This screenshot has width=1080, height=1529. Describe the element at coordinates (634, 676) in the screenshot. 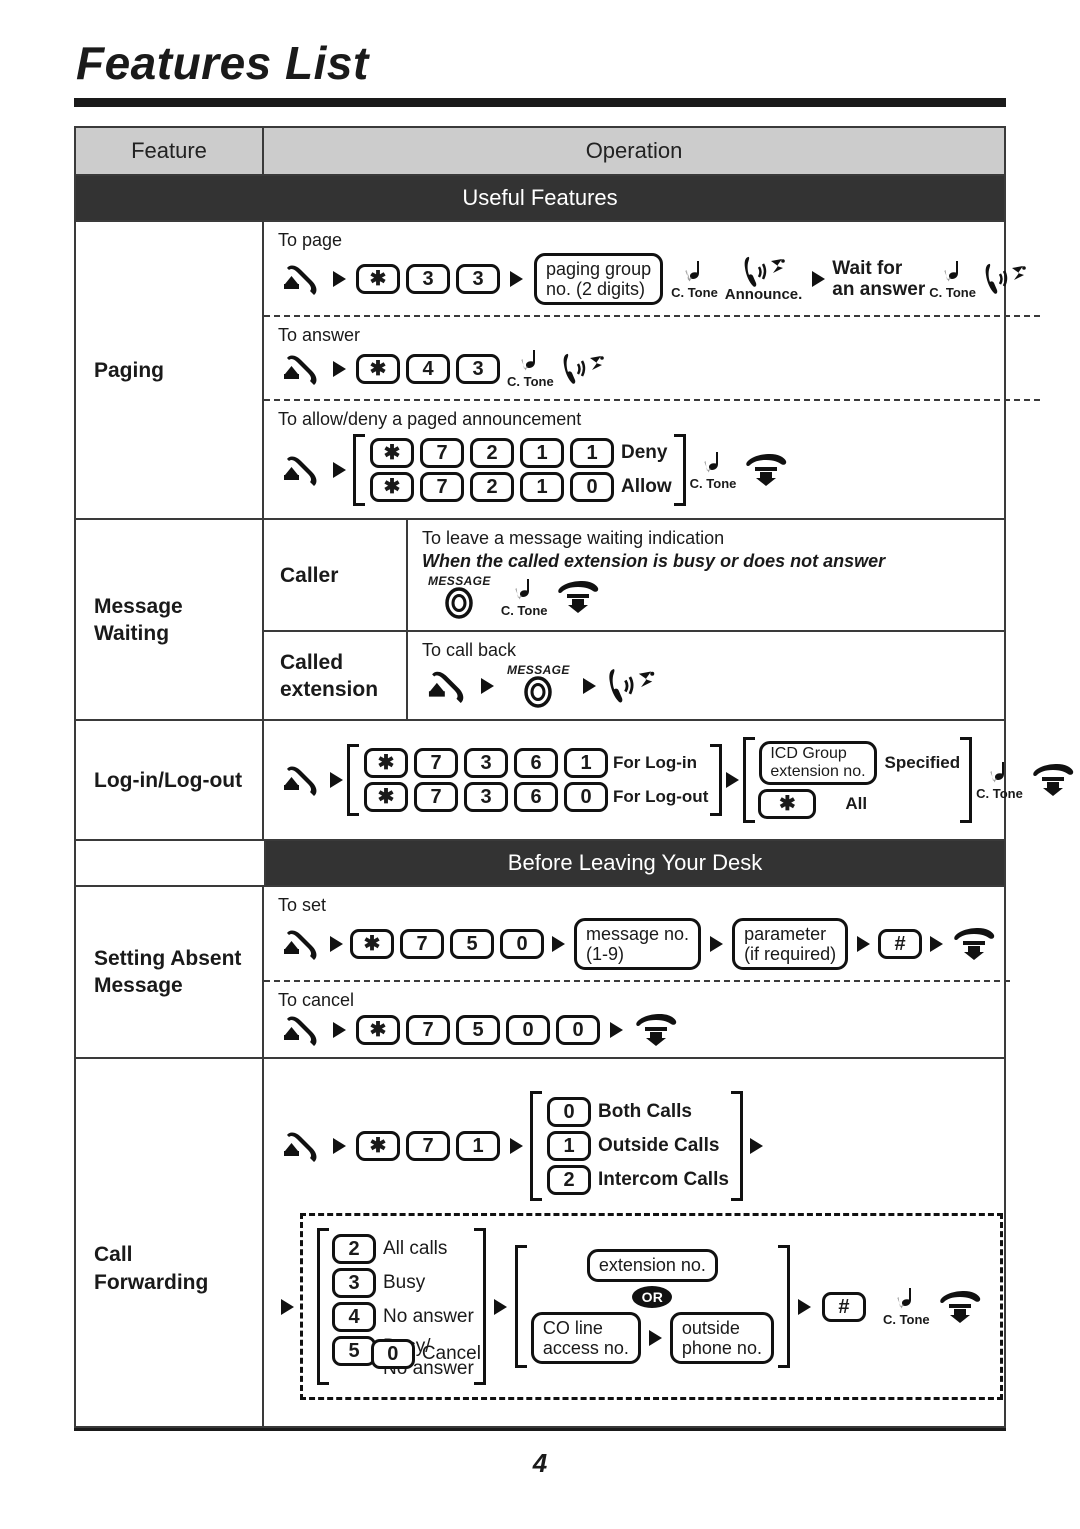

I see `subrow-called-extension: Called extension To call back MESSAGE` at that location.